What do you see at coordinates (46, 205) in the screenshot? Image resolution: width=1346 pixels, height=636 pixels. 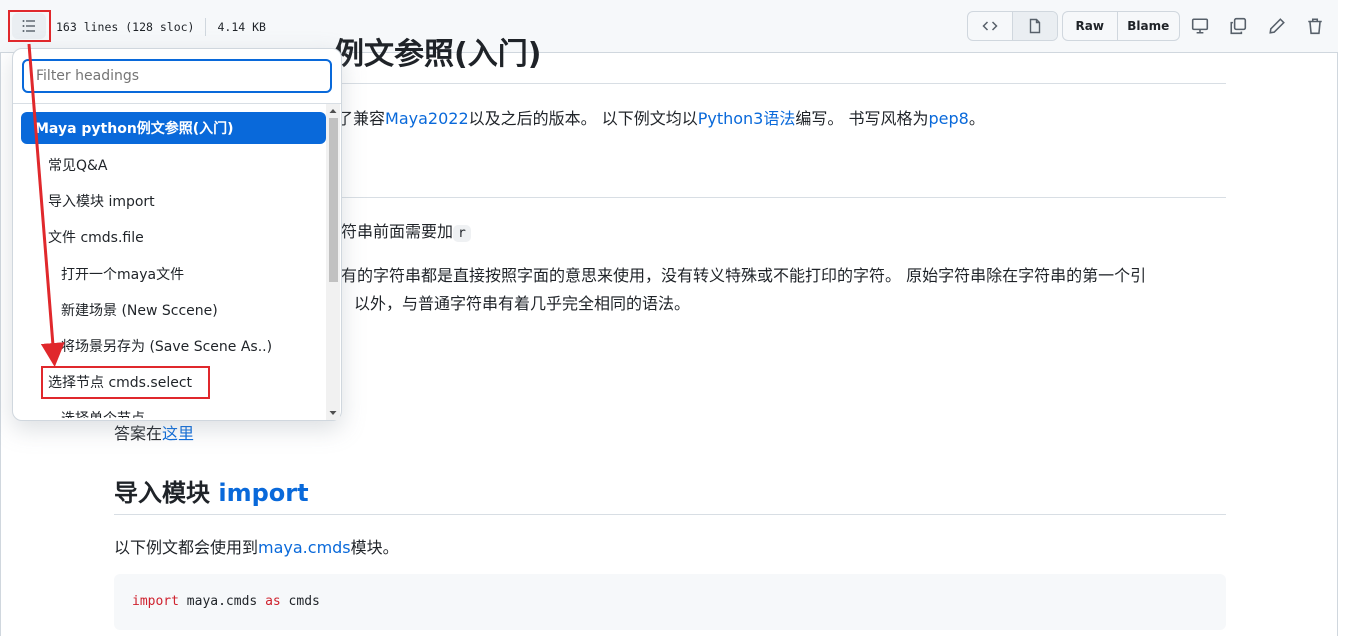 I see `annotation-arrow` at bounding box center [46, 205].